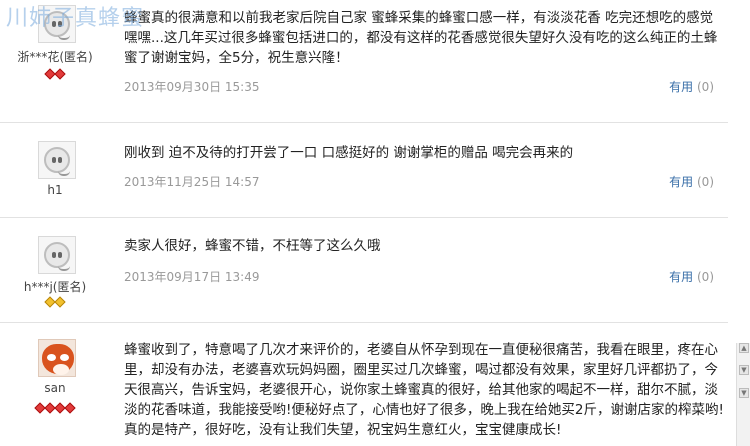 The height and width of the screenshot is (446, 750). What do you see at coordinates (192, 277) in the screenshot?
I see `review-date: 2013年09月17日 13:49` at bounding box center [192, 277].